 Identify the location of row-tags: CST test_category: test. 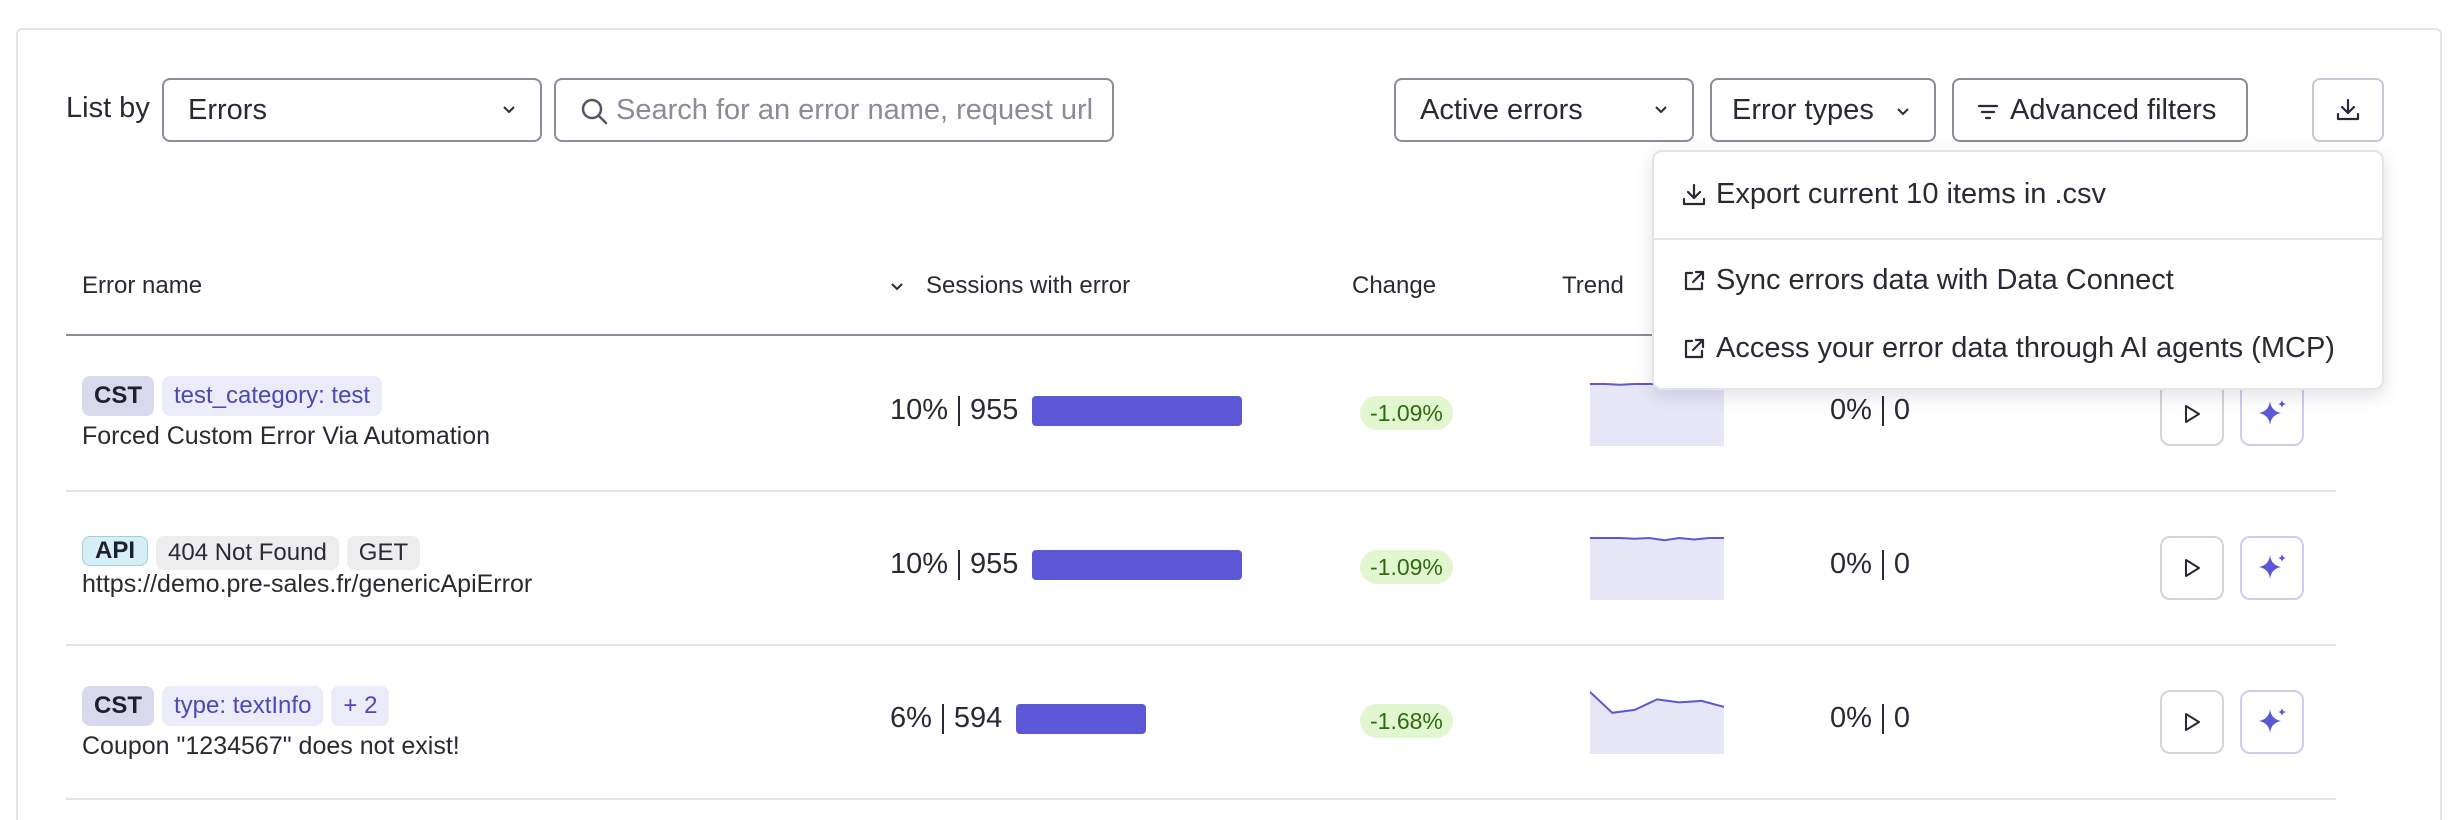
(236, 396).